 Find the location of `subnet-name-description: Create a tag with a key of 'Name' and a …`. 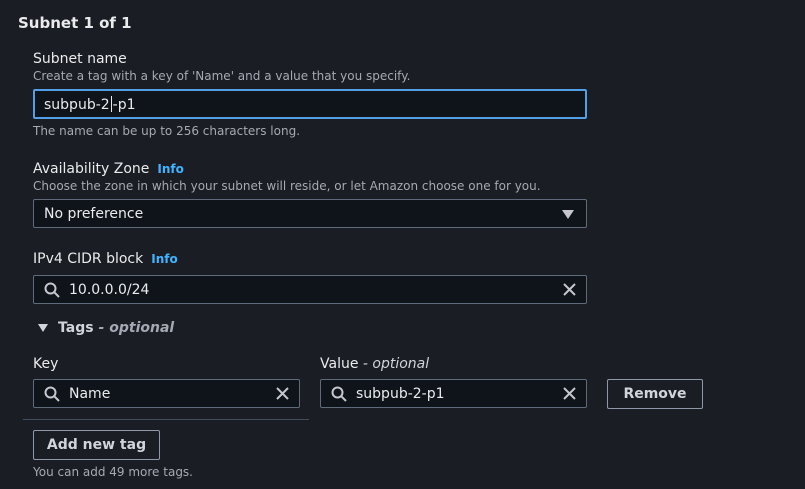

subnet-name-description: Create a tag with a key of 'Name' and a … is located at coordinates (222, 76).